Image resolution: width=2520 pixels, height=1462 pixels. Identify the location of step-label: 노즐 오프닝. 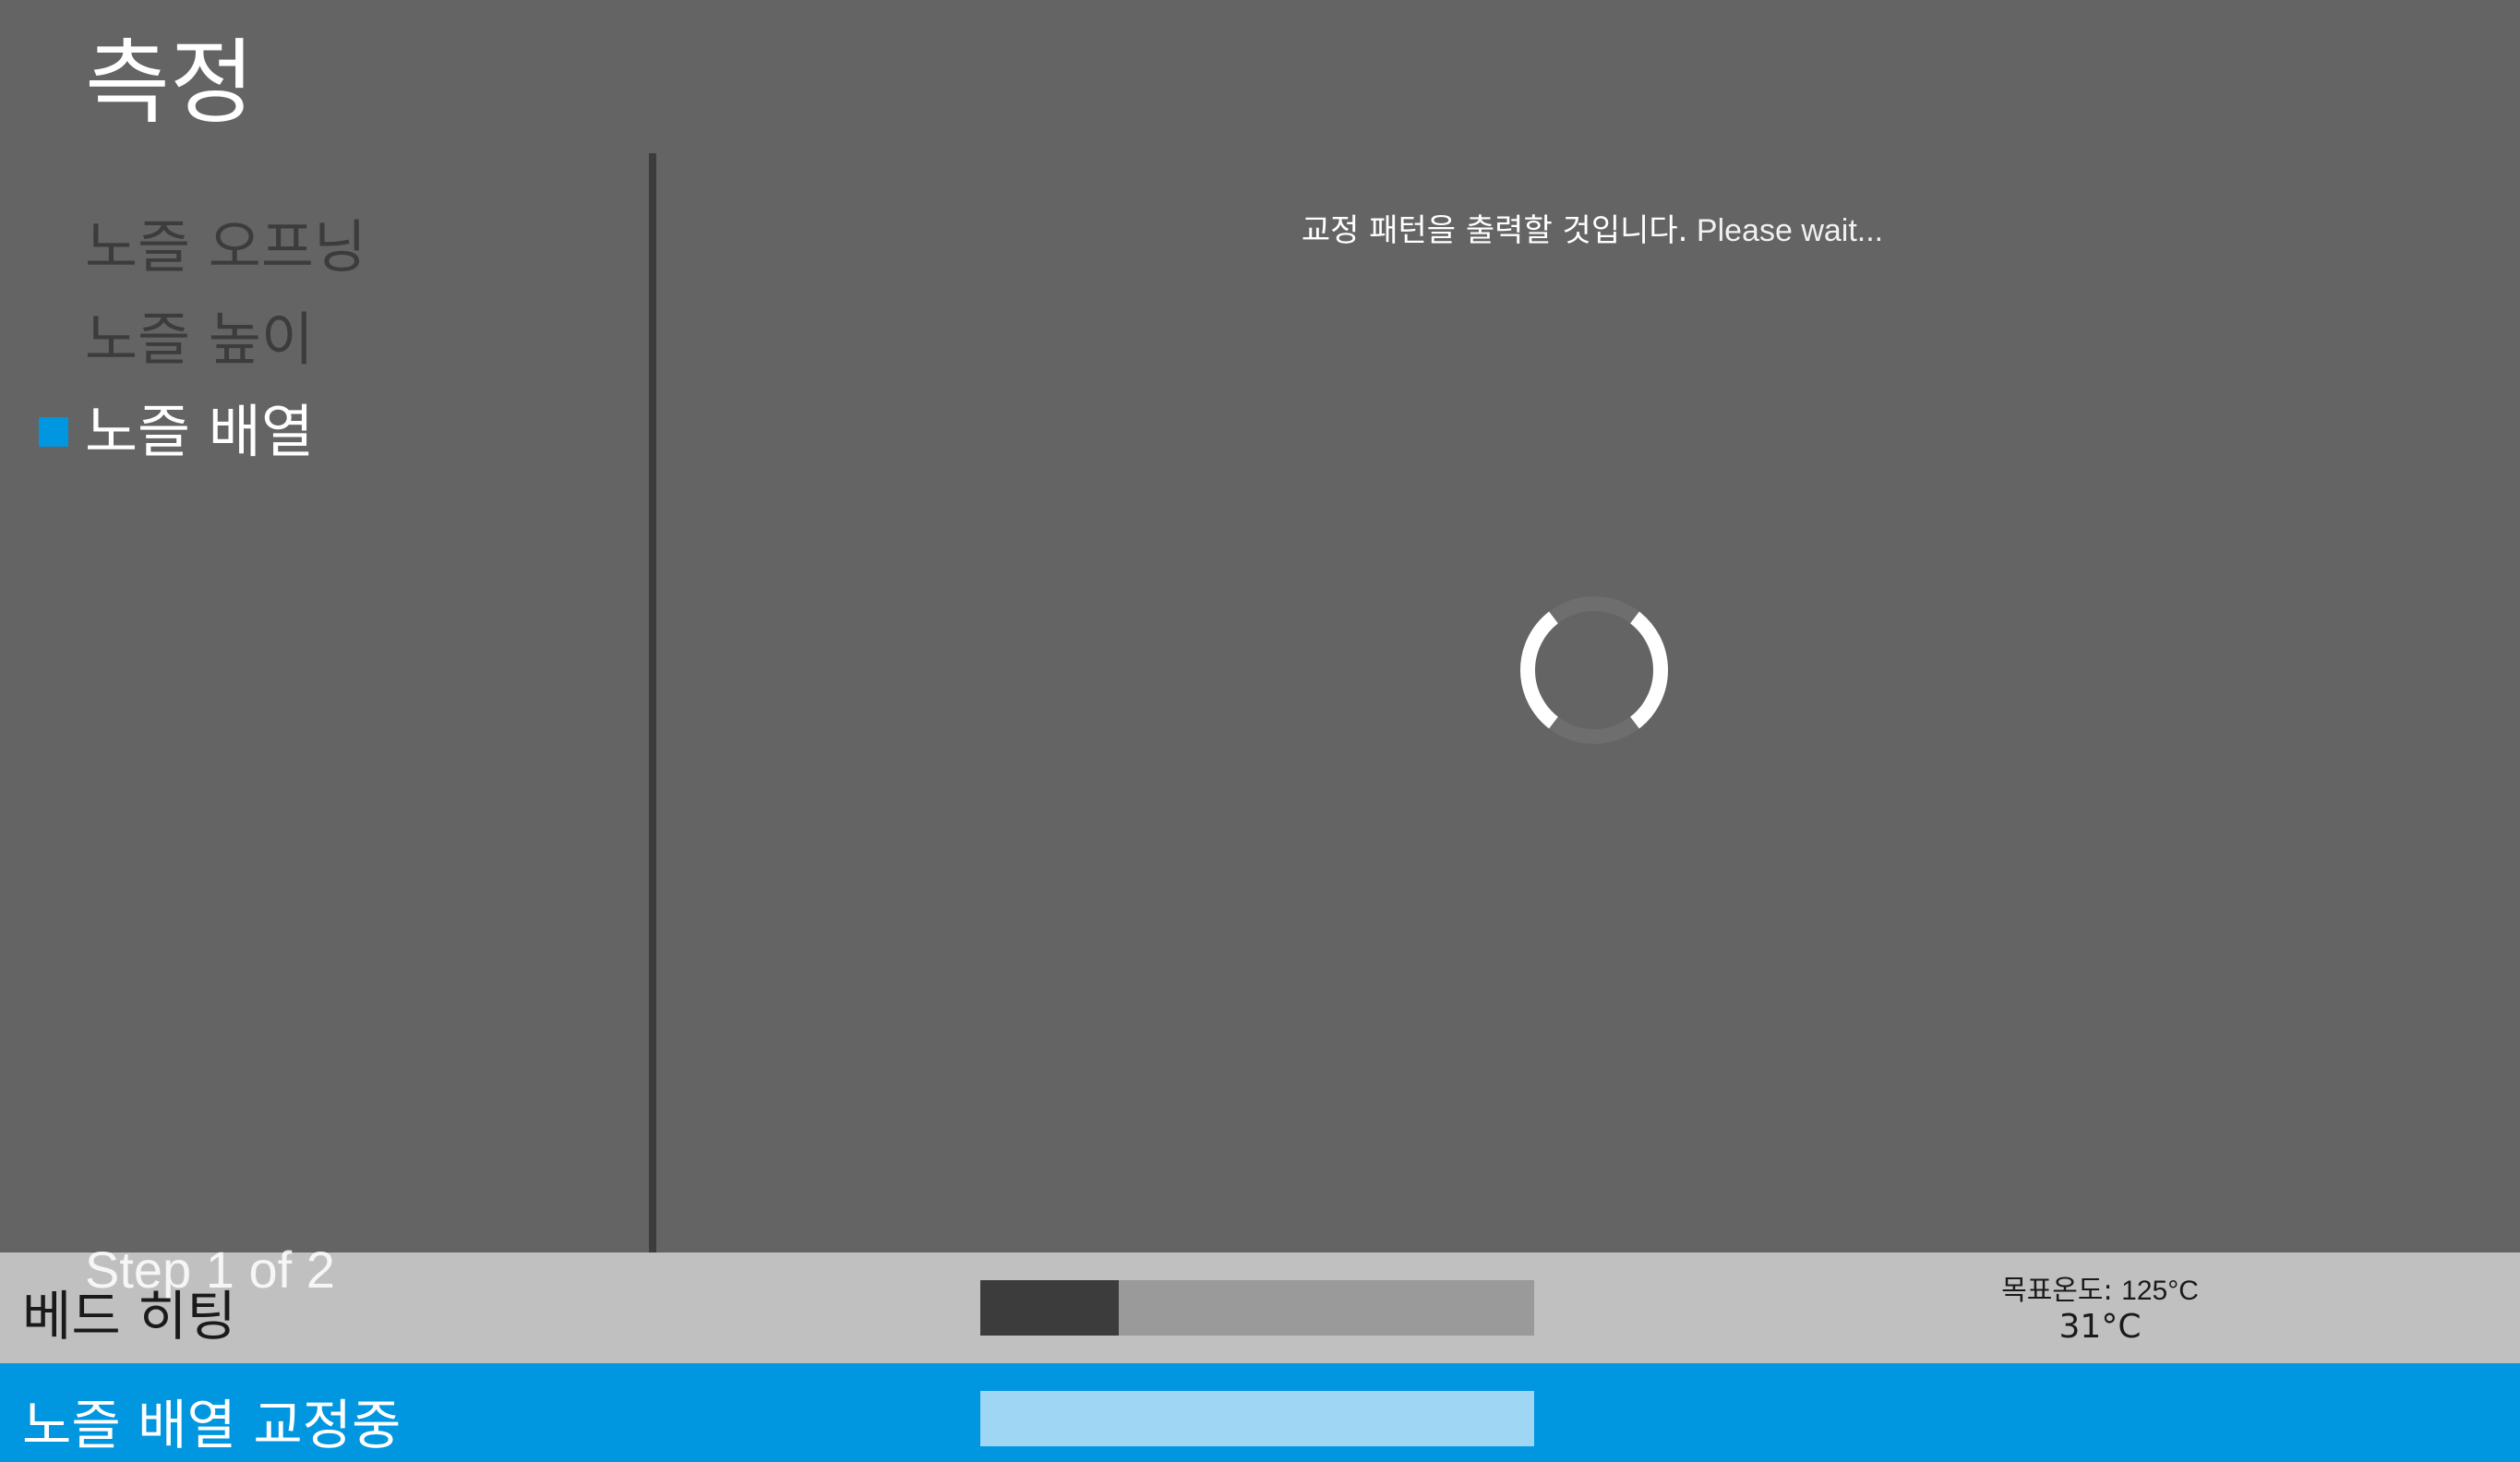
(225, 247).